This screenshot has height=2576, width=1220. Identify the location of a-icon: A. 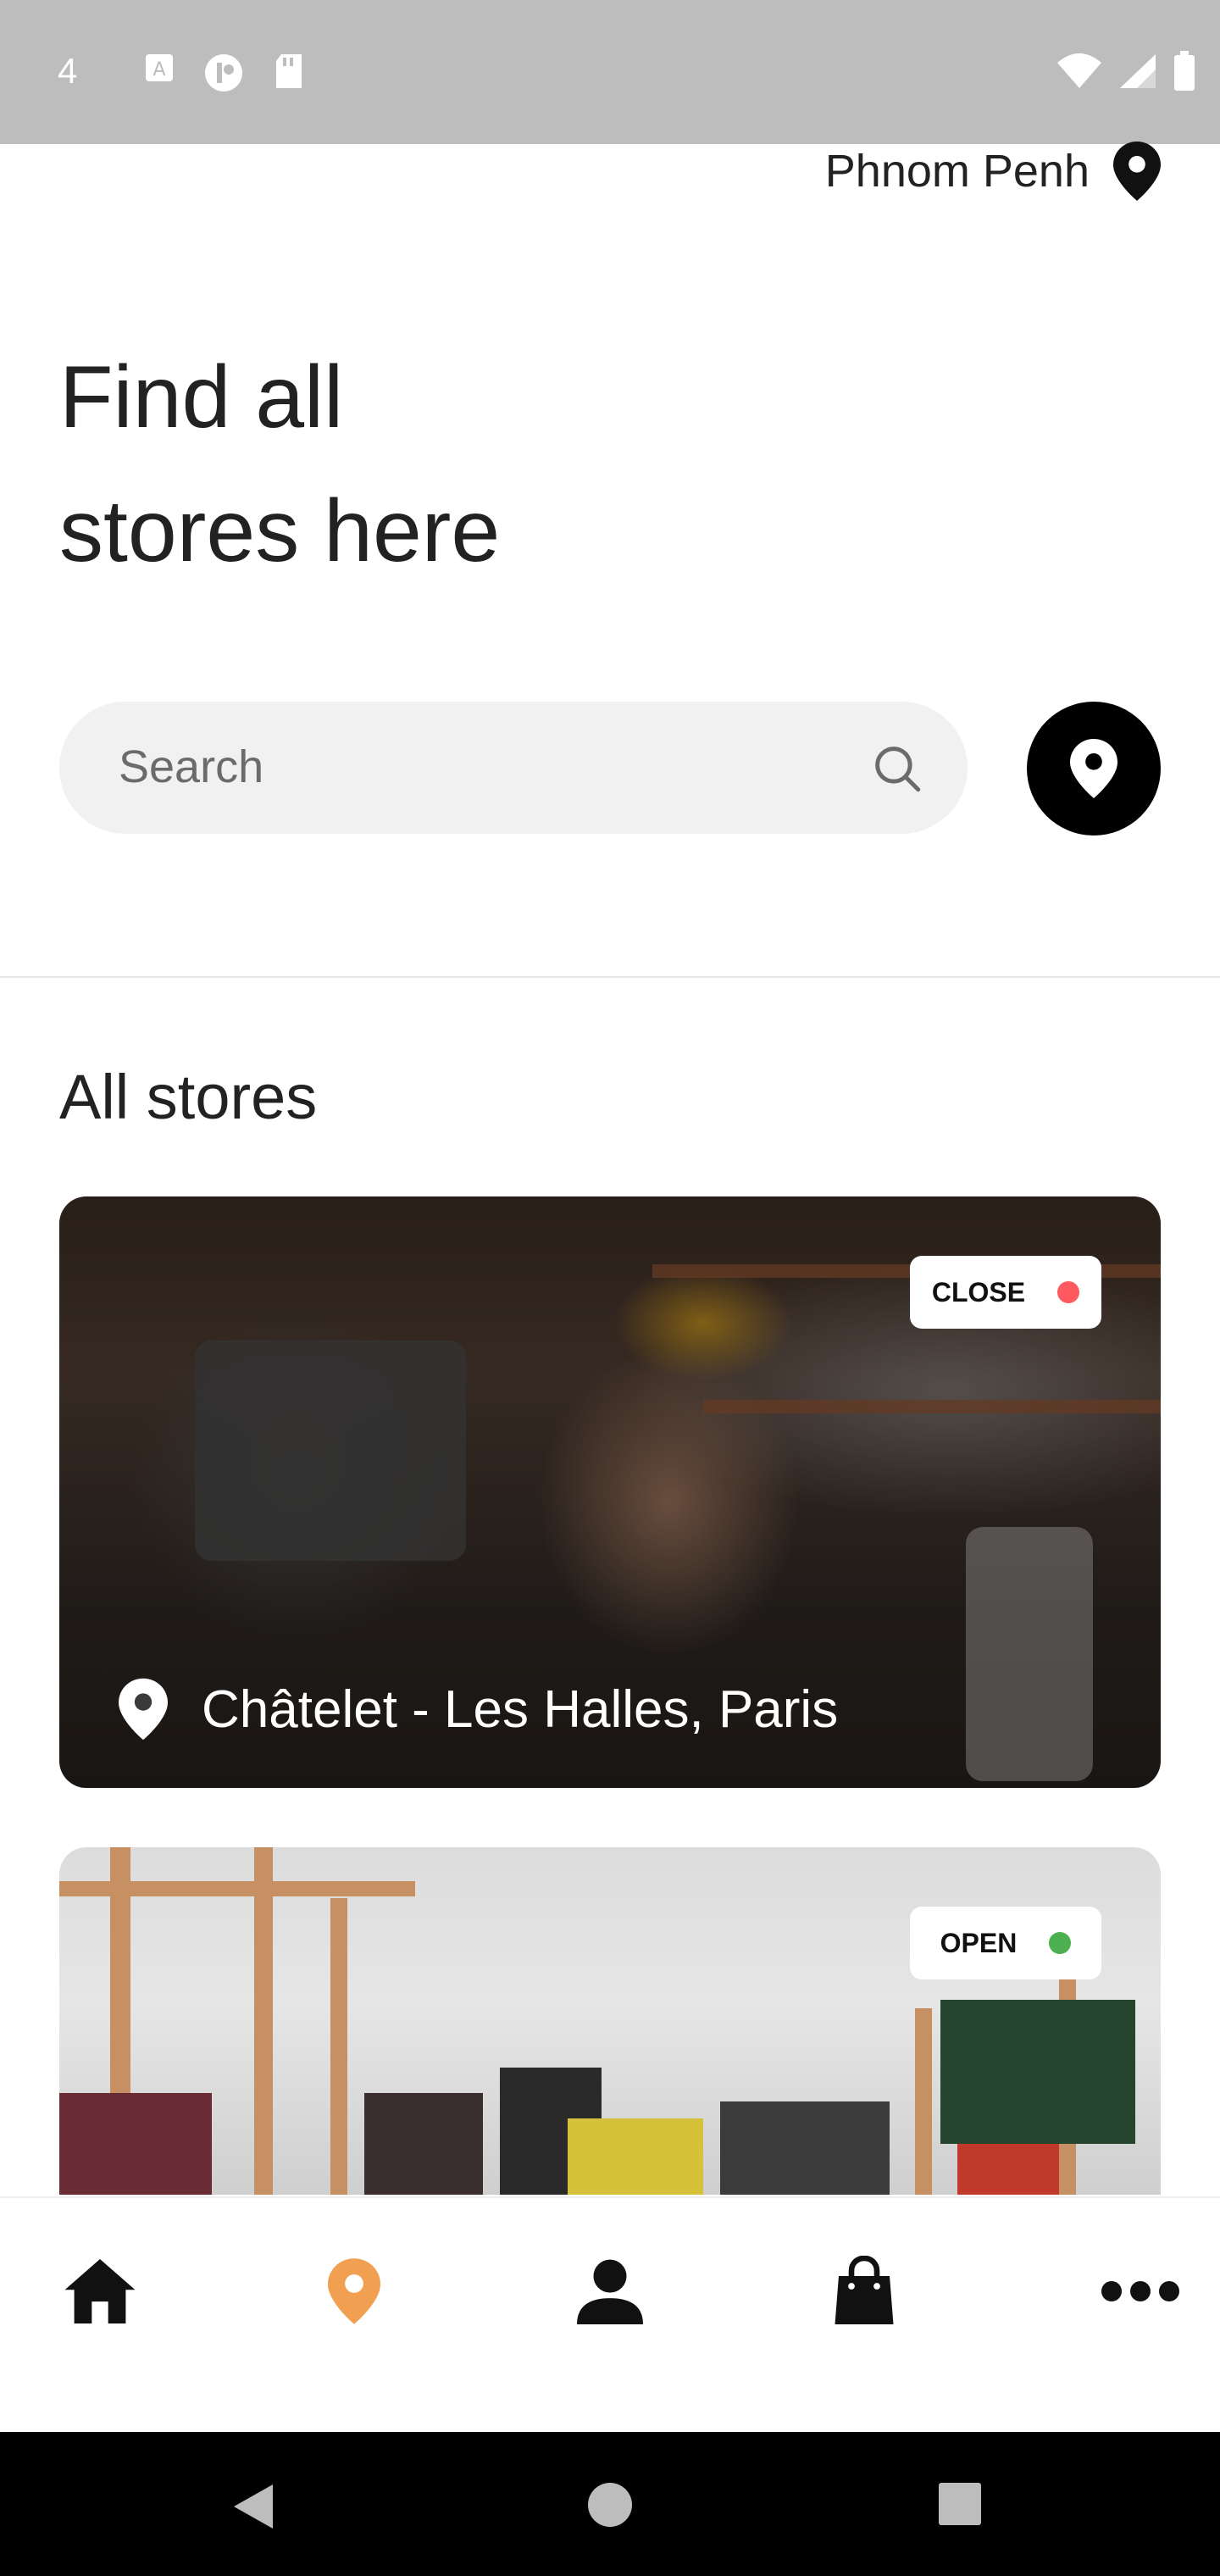
(159, 69).